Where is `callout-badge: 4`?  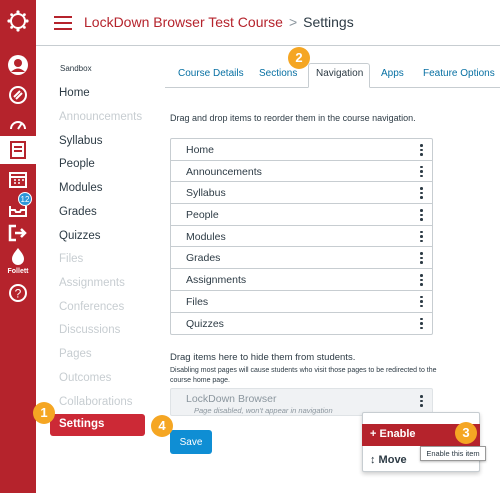 callout-badge: 4 is located at coordinates (162, 426).